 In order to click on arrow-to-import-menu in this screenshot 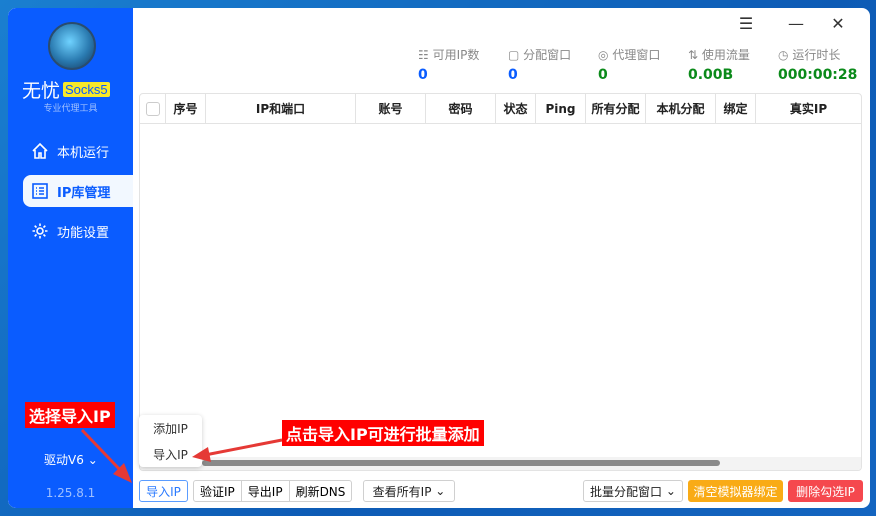, I will do `click(243, 447)`.